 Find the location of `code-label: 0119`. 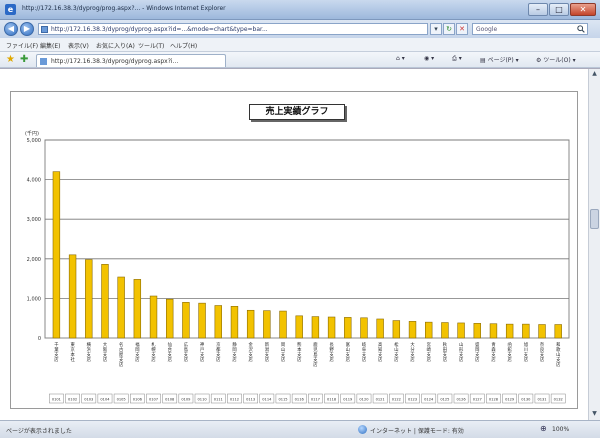

code-label: 0119 is located at coordinates (348, 400).